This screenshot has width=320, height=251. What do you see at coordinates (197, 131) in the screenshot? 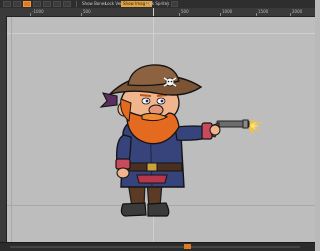
I see `right-arm` at bounding box center [197, 131].